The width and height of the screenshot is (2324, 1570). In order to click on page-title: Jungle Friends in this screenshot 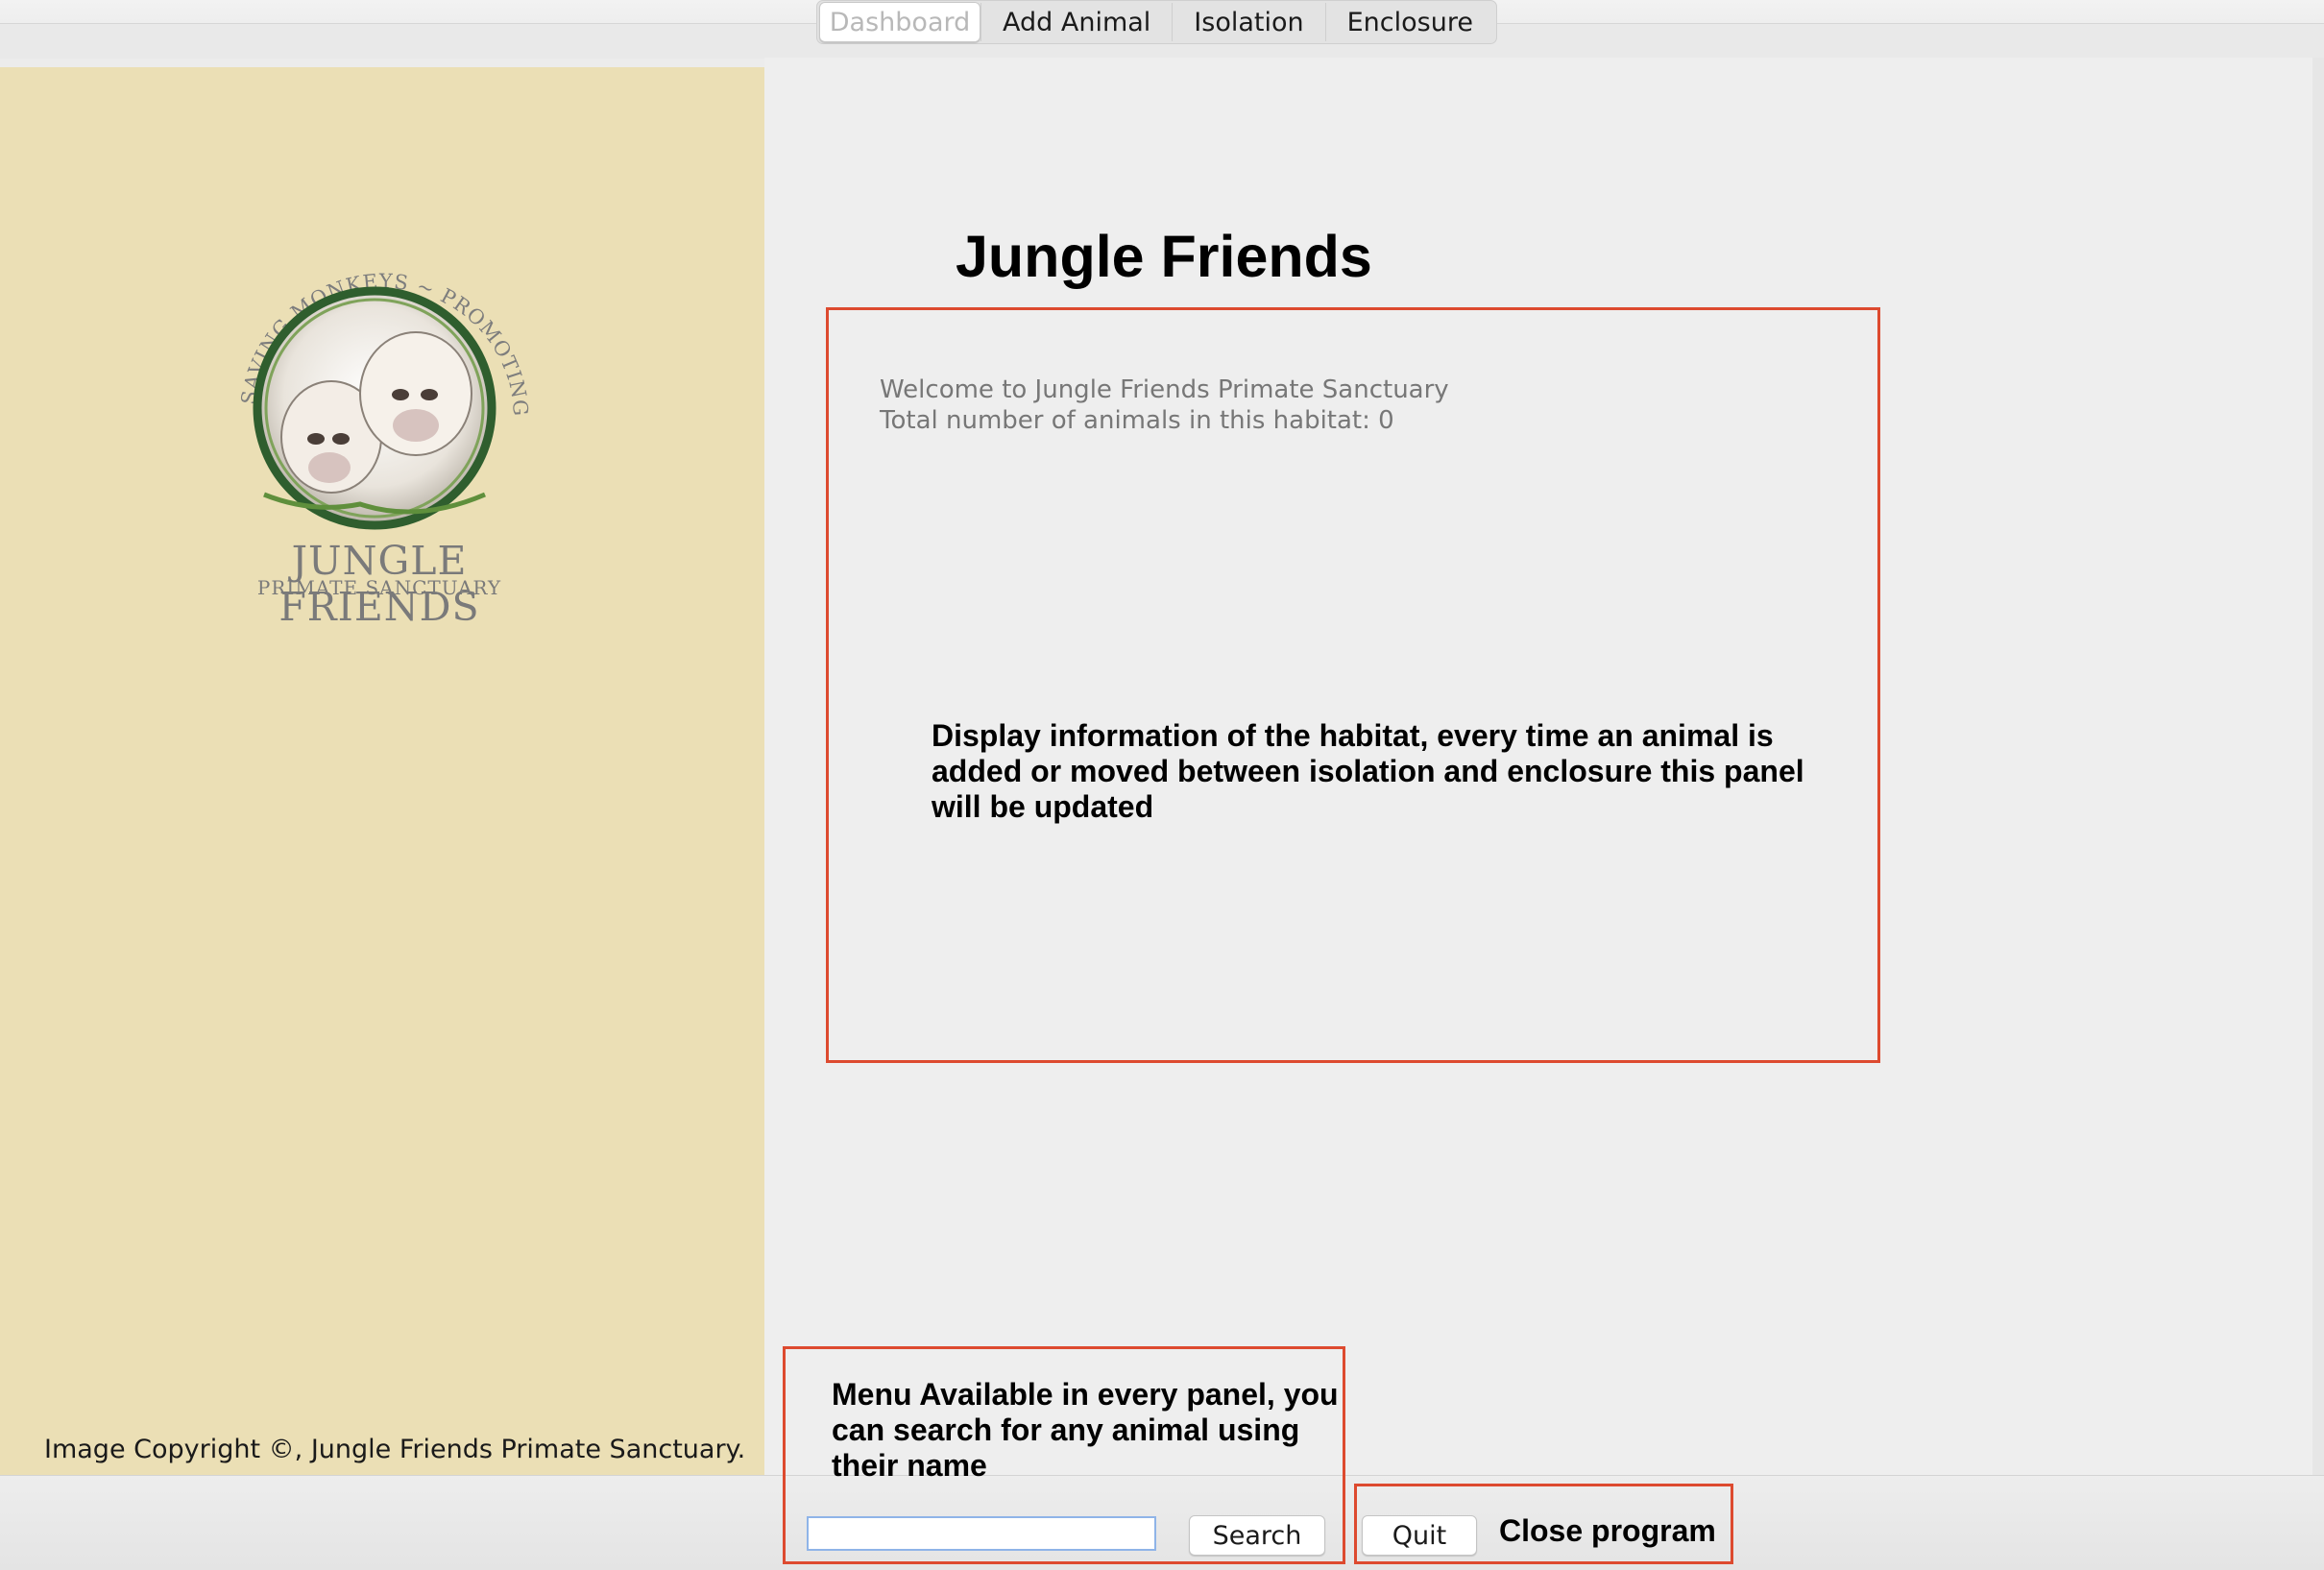, I will do `click(1164, 256)`.